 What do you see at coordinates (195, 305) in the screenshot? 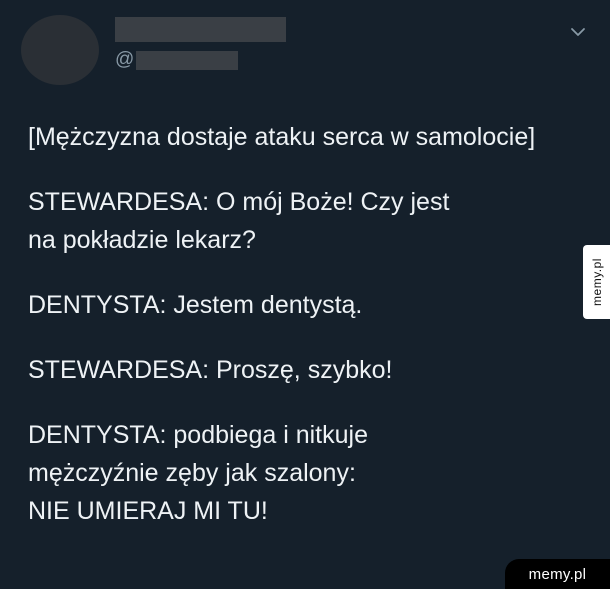
I see `tweet-line: DENTYSTA: Jestem dentystą.` at bounding box center [195, 305].